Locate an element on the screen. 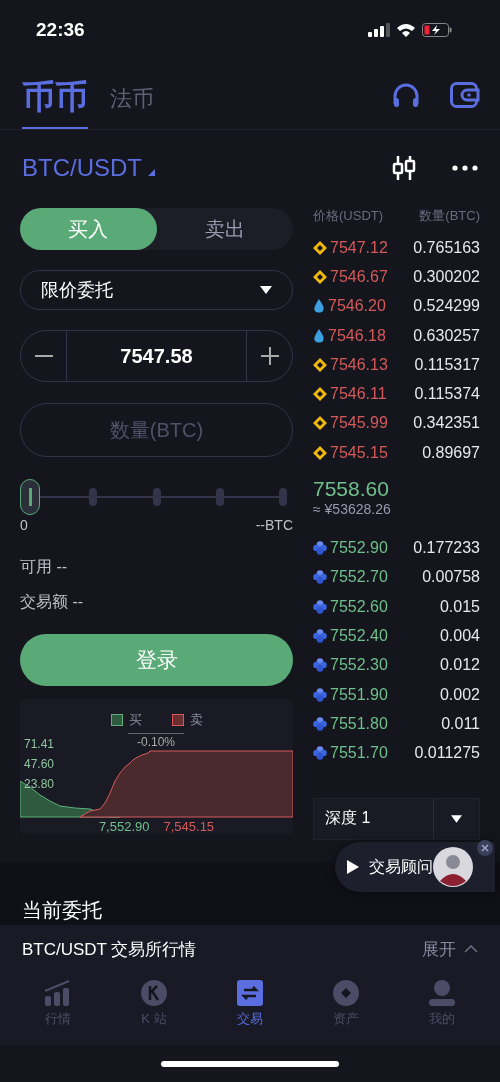 Image resolution: width=500 pixels, height=1082 pixels. advisor-button: 交易顾问 is located at coordinates (415, 867).